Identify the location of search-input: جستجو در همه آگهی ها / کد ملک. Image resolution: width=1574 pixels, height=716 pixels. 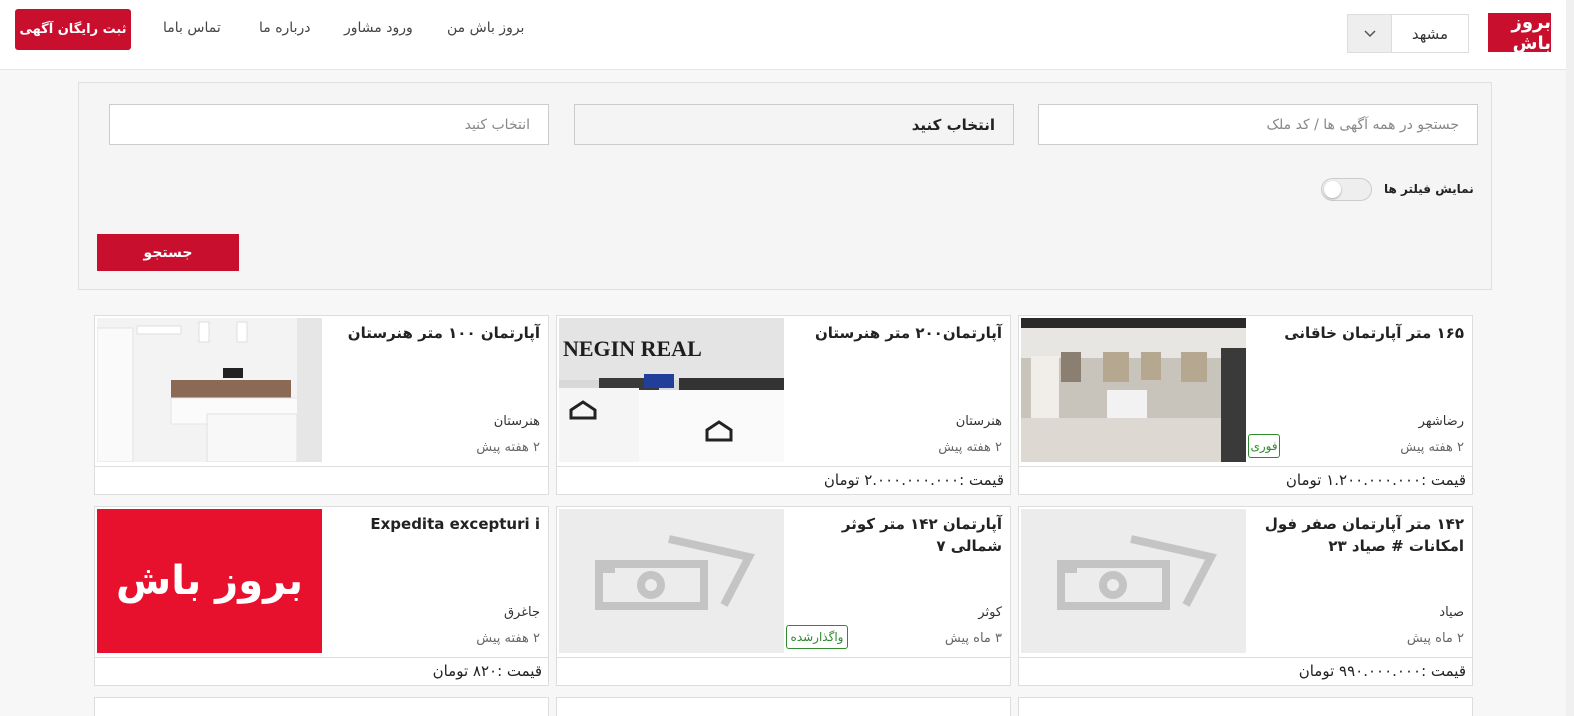
(1258, 124).